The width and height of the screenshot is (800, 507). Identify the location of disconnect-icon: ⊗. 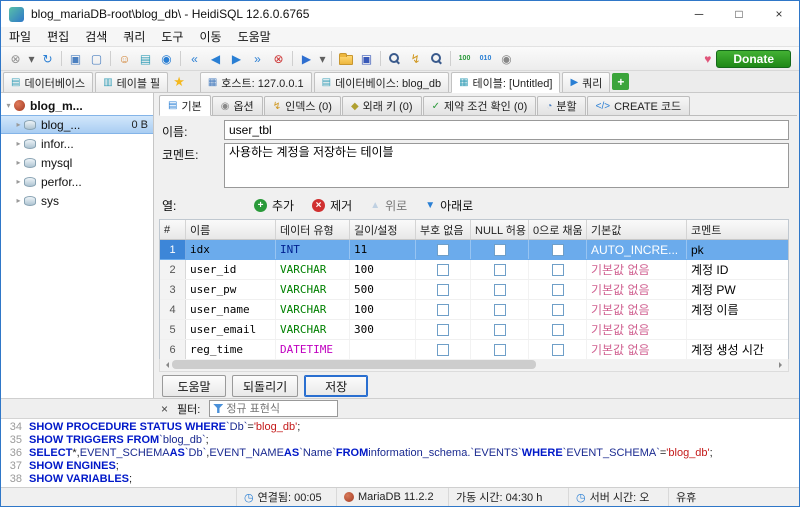
(15, 59).